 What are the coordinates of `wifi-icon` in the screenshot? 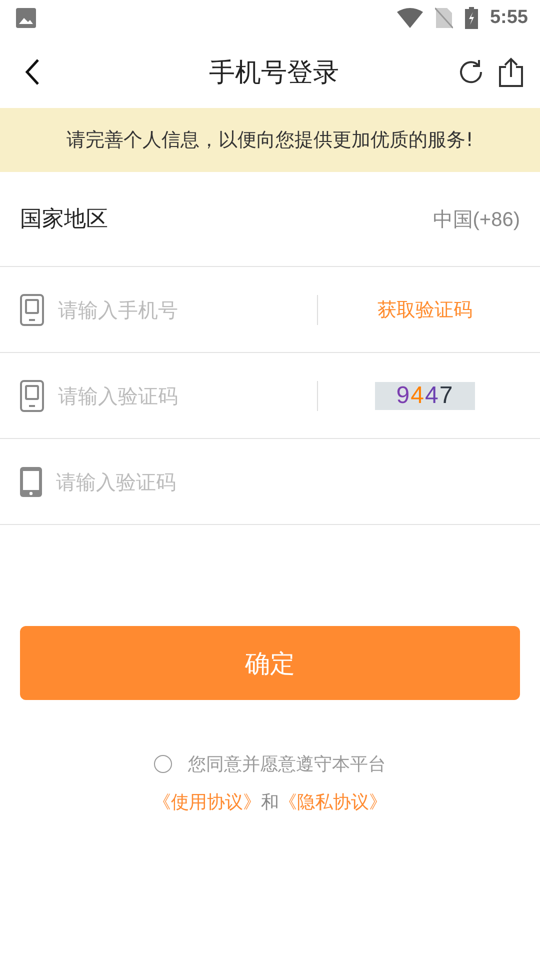 It's located at (409, 18).